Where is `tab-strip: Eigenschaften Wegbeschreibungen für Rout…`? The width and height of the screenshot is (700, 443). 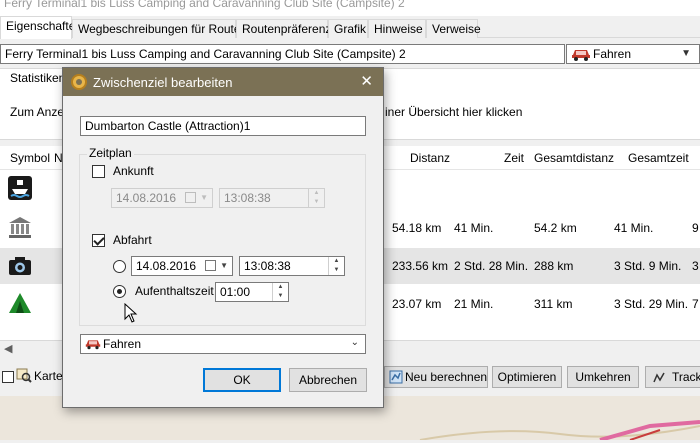
tab-strip: Eigenschaften Wegbeschreibungen für Rout… is located at coordinates (350, 27).